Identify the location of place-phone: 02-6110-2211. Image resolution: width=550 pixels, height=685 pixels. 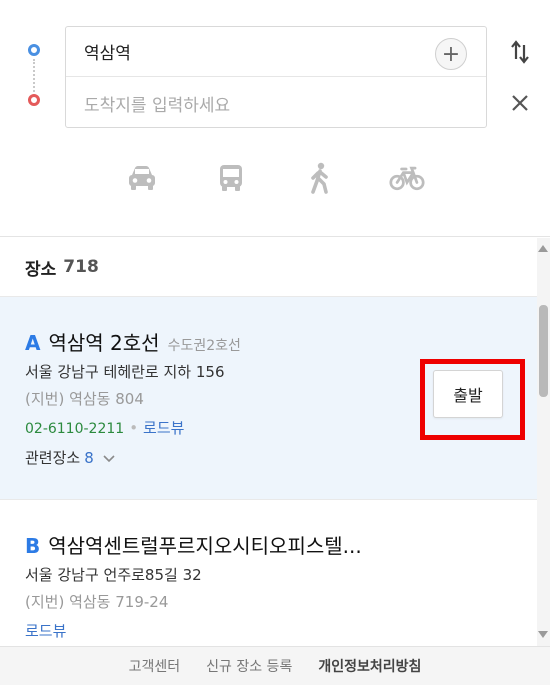
(74, 429).